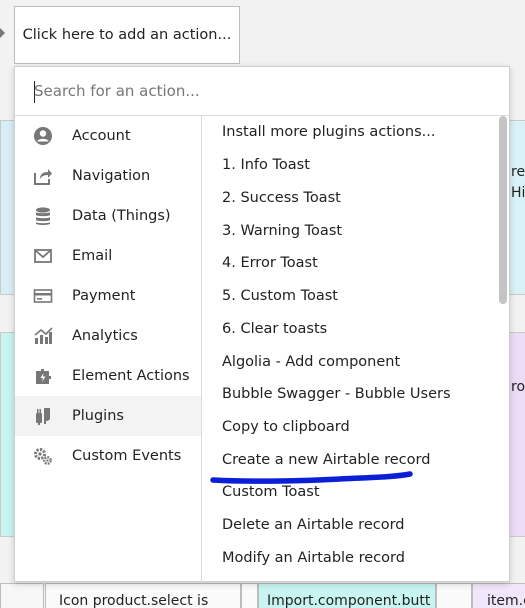  What do you see at coordinates (43, 216) in the screenshot?
I see `database-icon` at bounding box center [43, 216].